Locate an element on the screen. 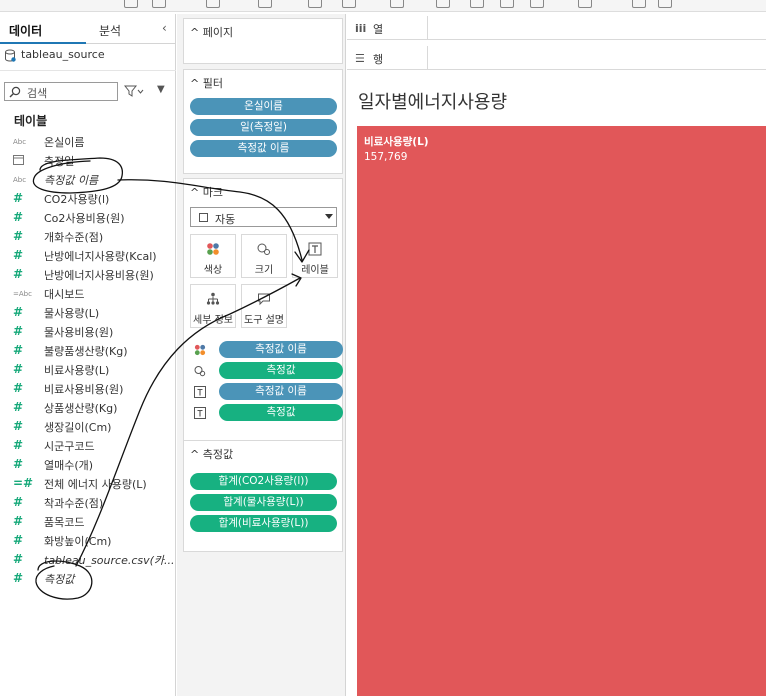  filters-card: ^ 필터 온실이름 일(측정일) 측정값 이름 is located at coordinates (263, 121).